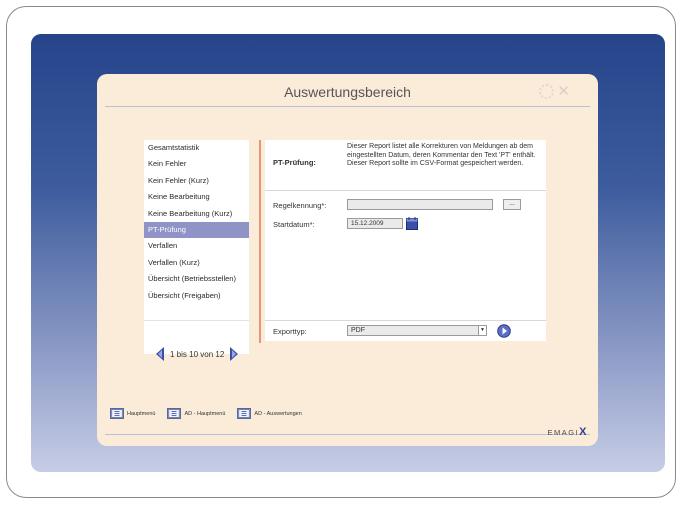 Image resolution: width=684 pixels, height=507 pixels. I want to click on hauptmenu-label: Hauptmenü, so click(141, 413).